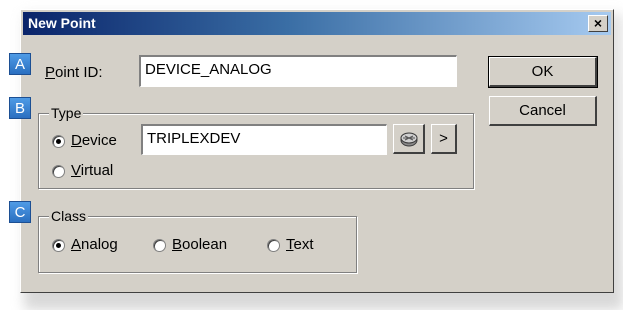  I want to click on text-radio, so click(273, 245).